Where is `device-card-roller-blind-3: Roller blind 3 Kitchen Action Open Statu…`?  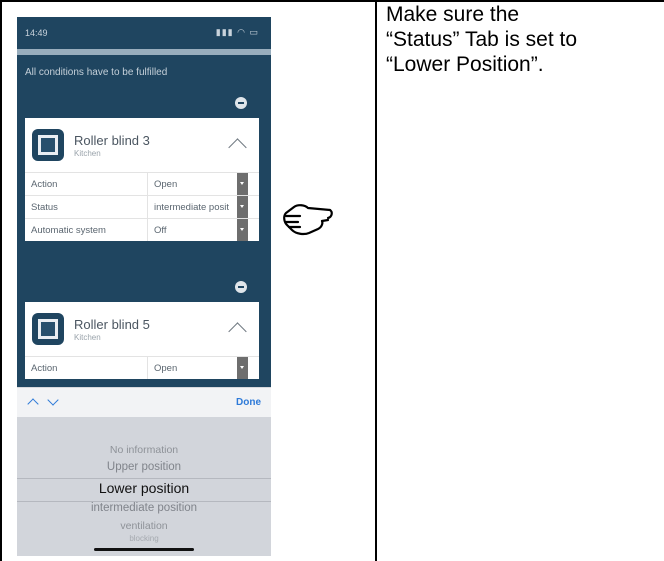
device-card-roller-blind-3: Roller blind 3 Kitchen Action Open Statu… is located at coordinates (142, 179).